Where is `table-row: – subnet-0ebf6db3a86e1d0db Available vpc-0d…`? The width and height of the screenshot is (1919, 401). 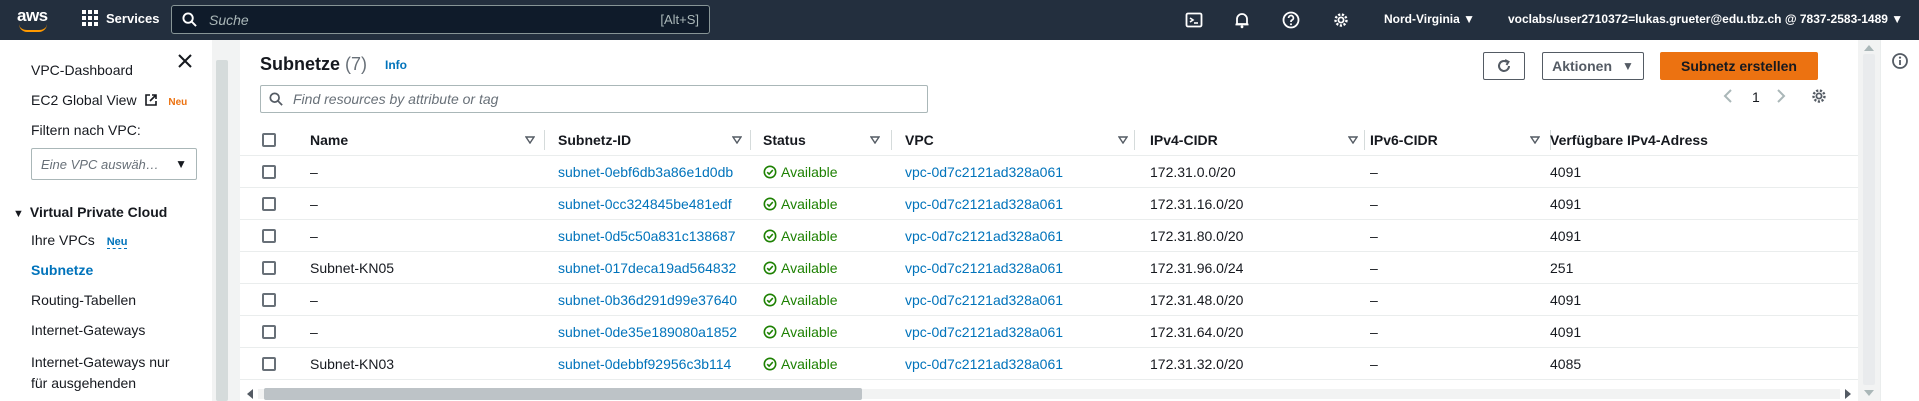
table-row: – subnet-0ebf6db3a86e1d0db Available vpc-0d… is located at coordinates (1049, 172).